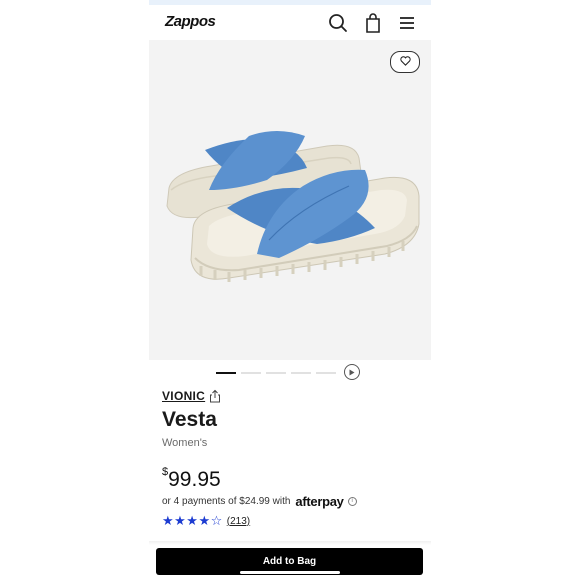  Describe the element at coordinates (192, 520) in the screenshot. I see `rating-stars: ★★★★☆` at that location.